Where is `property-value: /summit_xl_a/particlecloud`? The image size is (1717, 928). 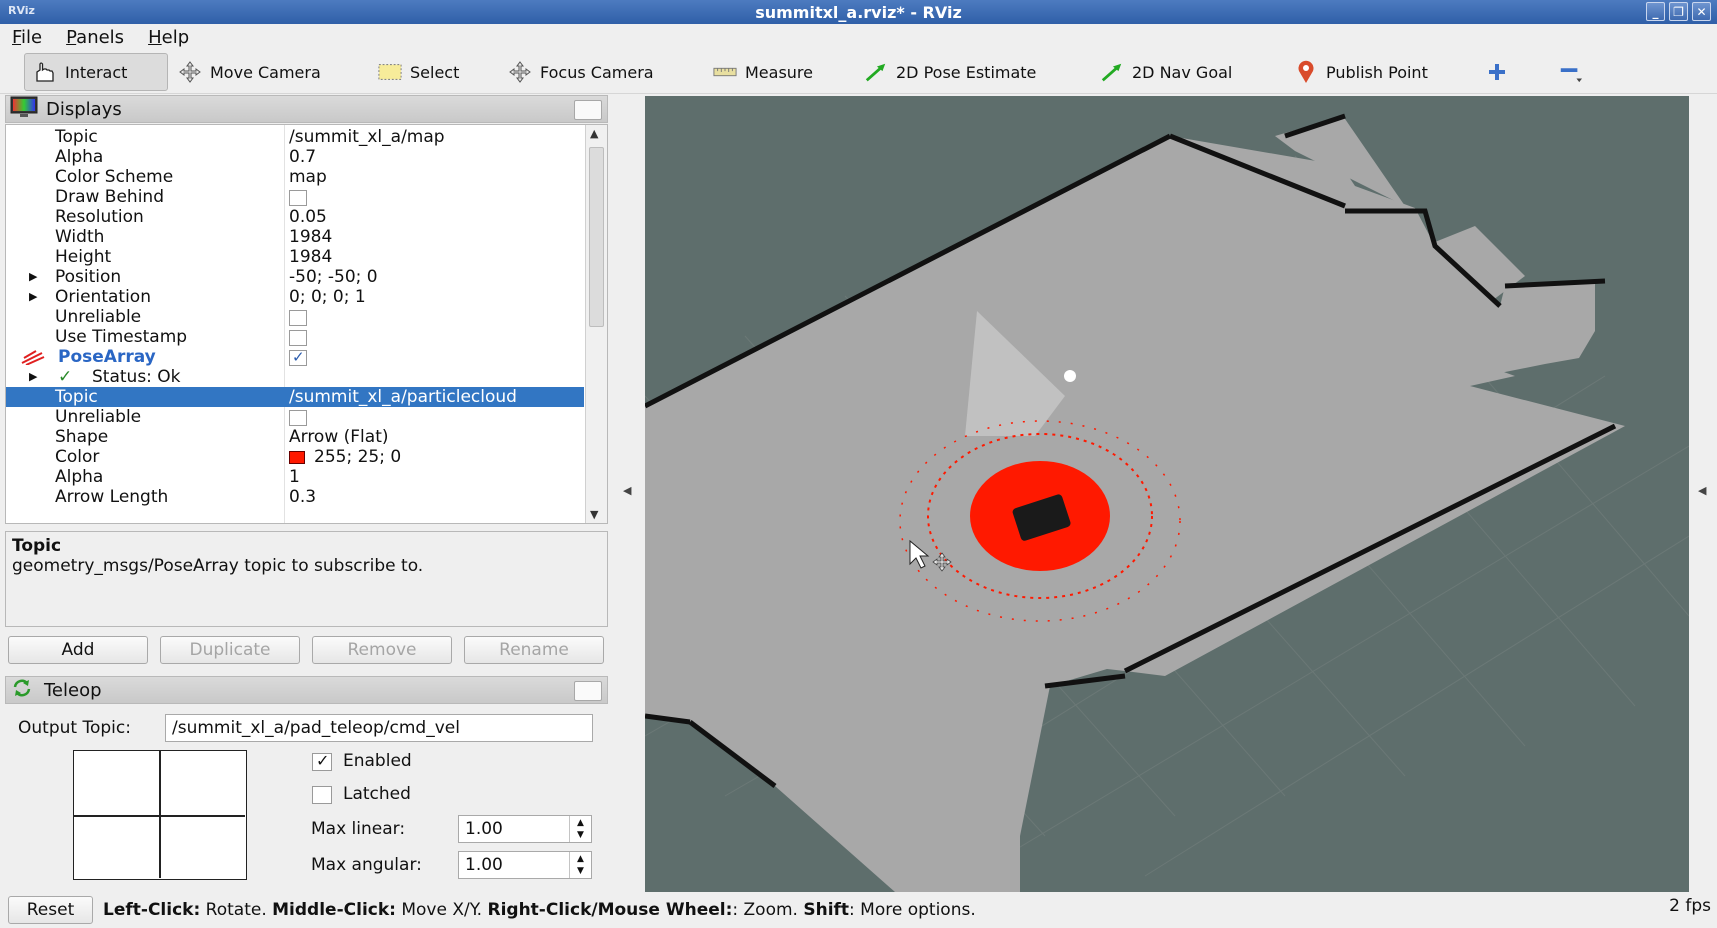 property-value: /summit_xl_a/particlecloud is located at coordinates (403, 397).